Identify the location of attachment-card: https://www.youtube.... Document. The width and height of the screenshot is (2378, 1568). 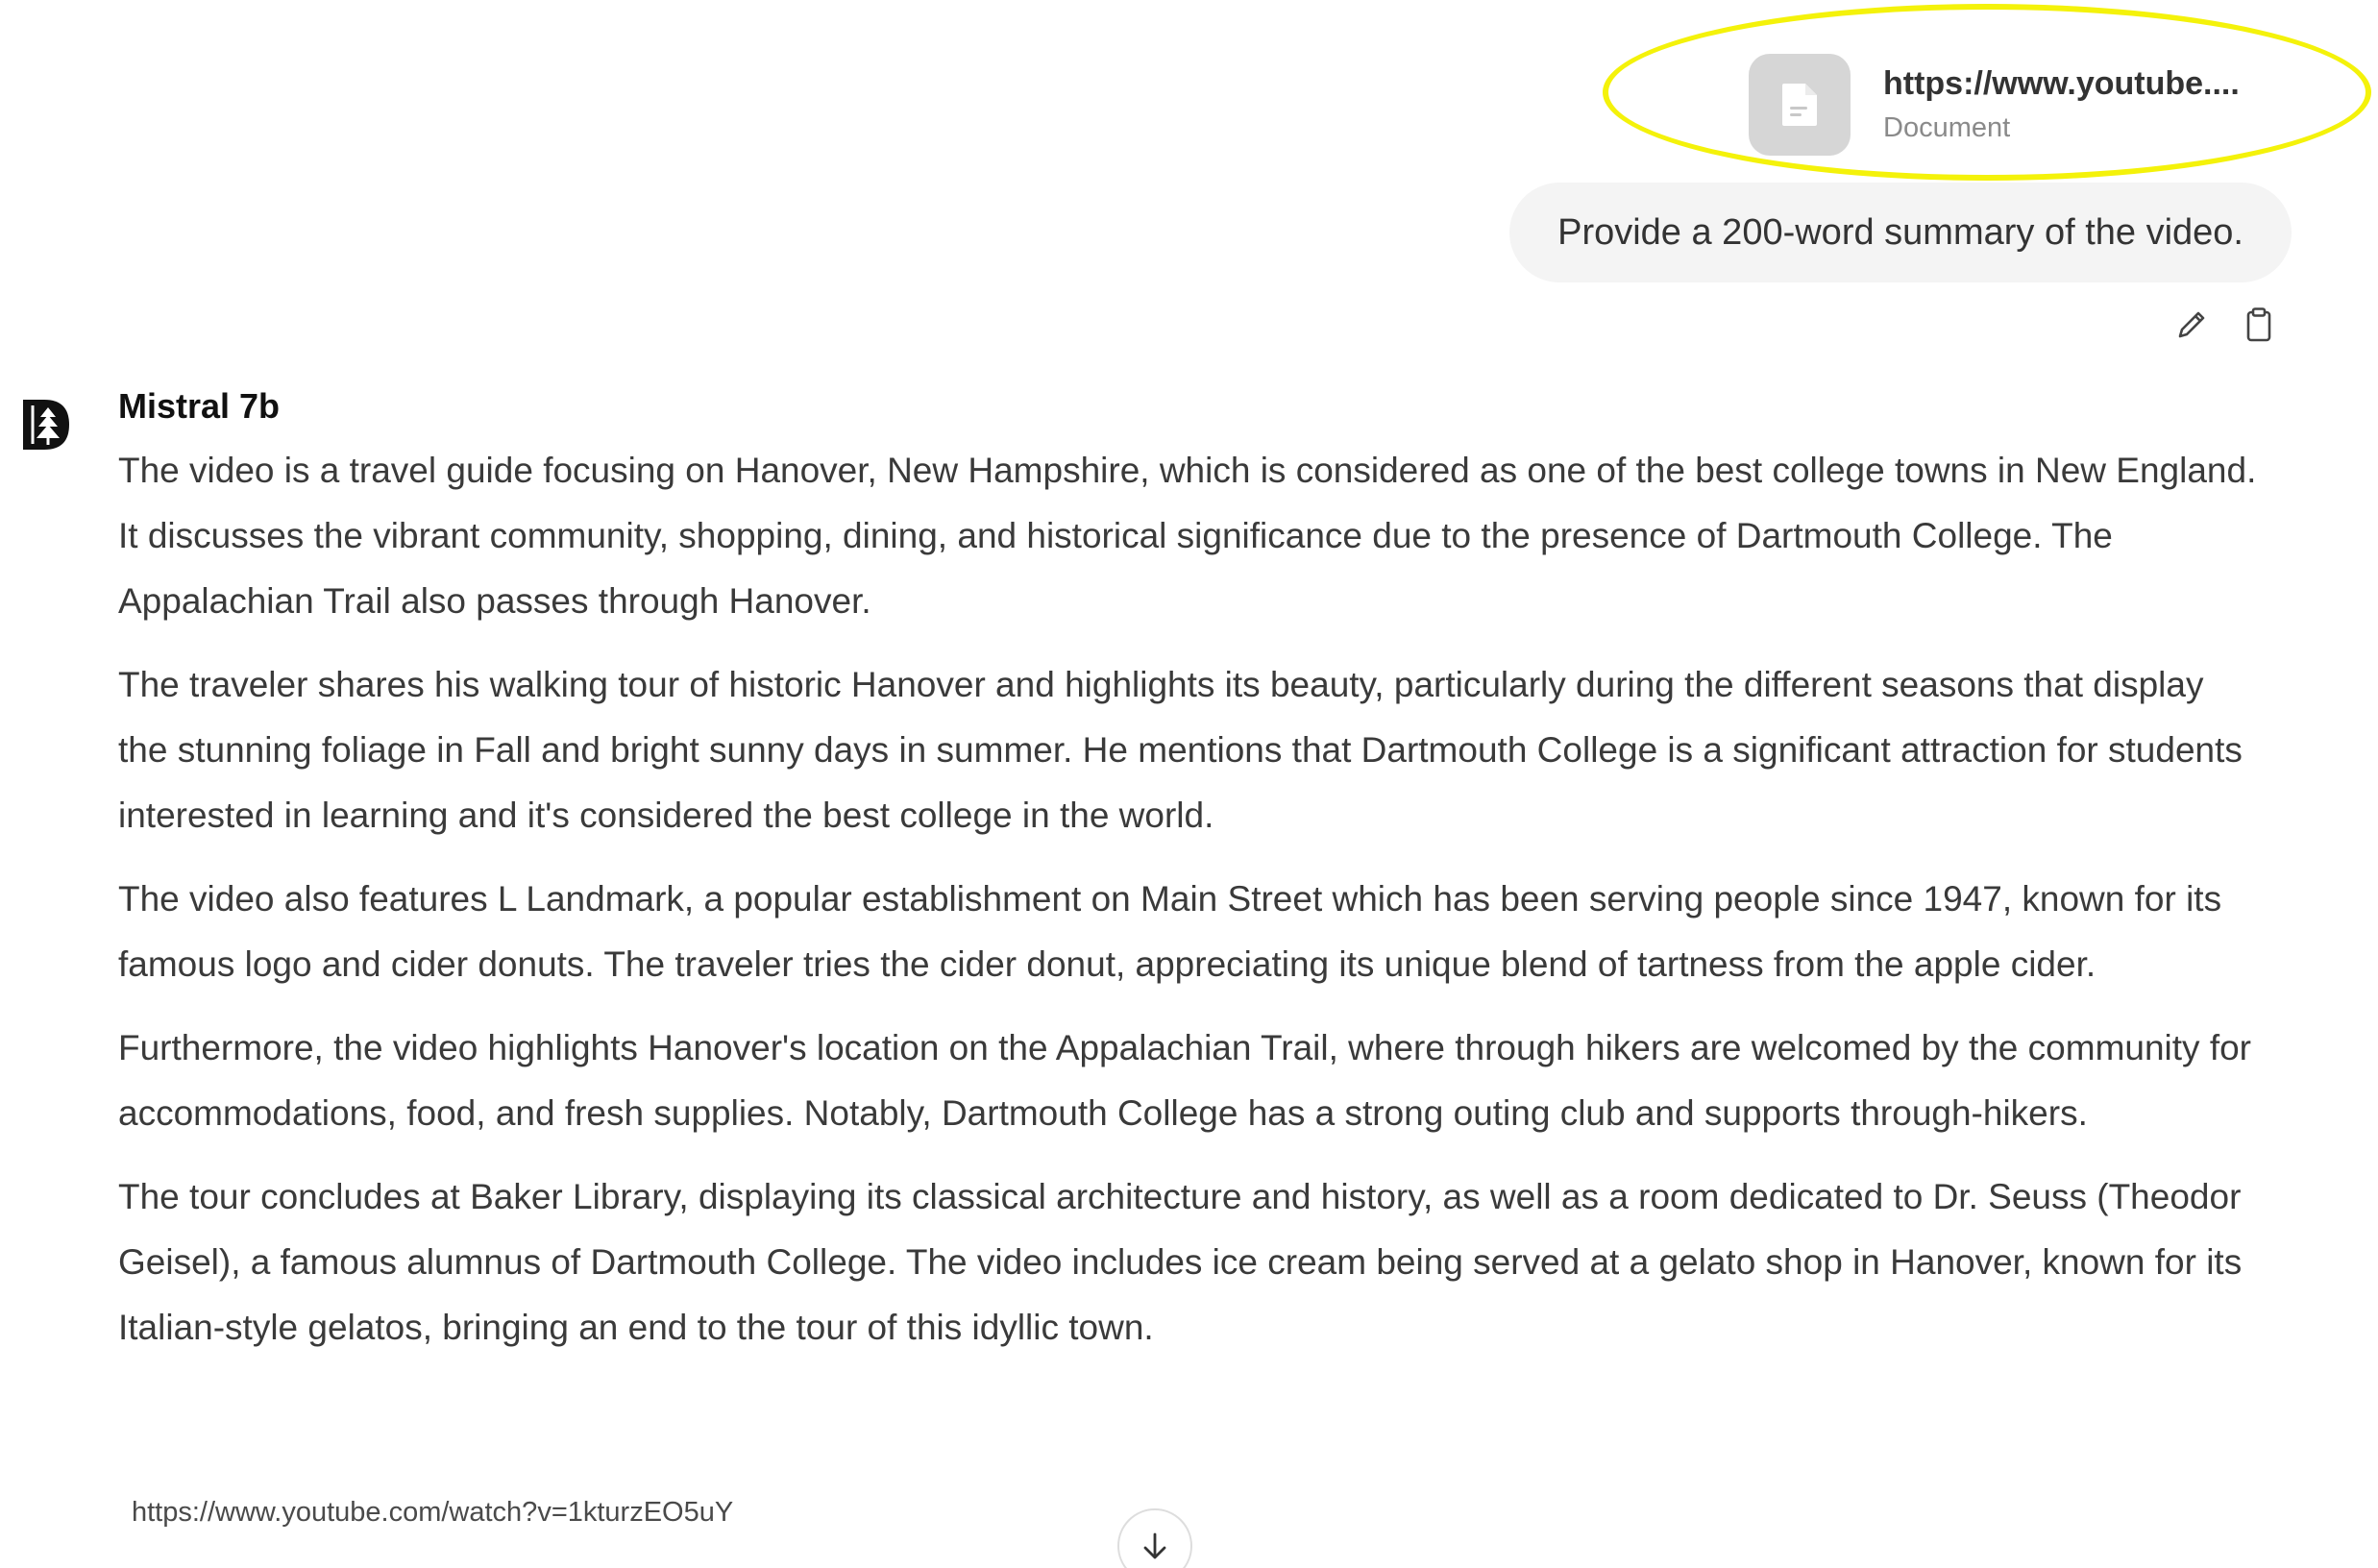
(1994, 105).